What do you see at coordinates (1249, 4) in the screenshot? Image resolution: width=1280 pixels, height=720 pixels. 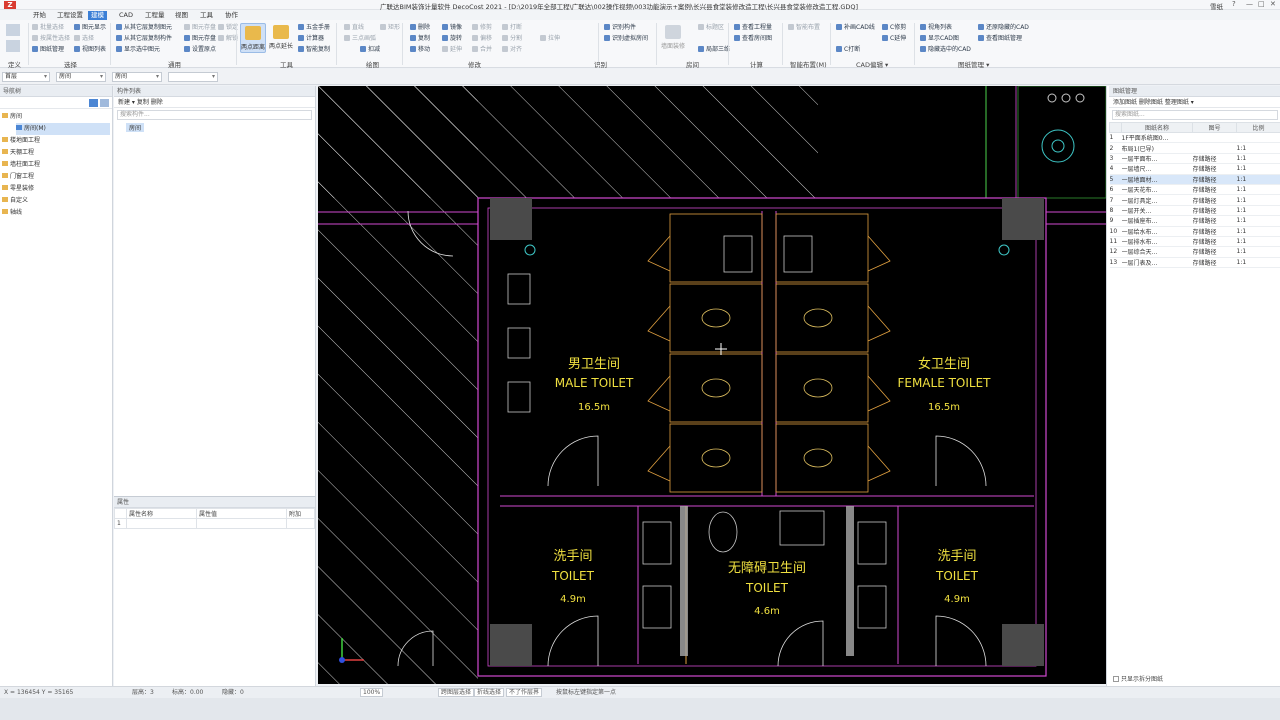 I see `minimize-icon: —` at bounding box center [1249, 4].